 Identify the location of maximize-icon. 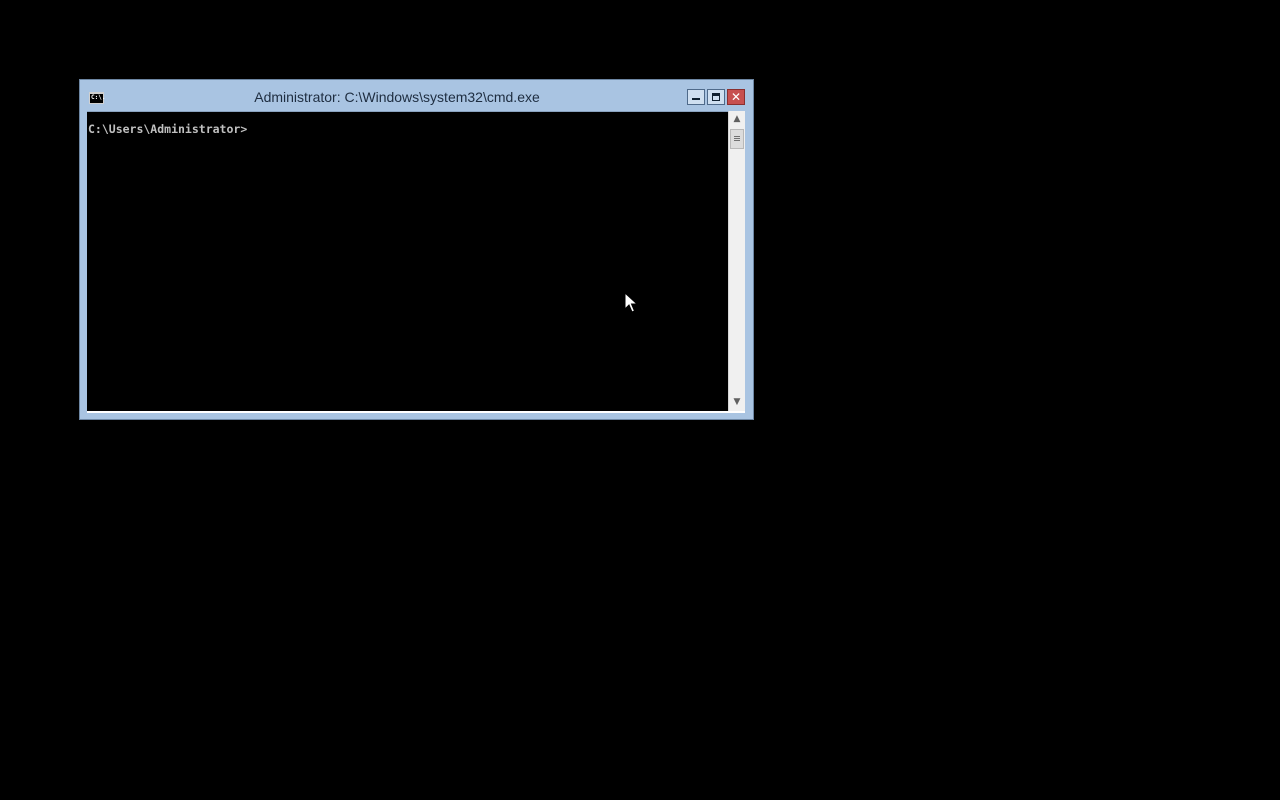
(716, 97).